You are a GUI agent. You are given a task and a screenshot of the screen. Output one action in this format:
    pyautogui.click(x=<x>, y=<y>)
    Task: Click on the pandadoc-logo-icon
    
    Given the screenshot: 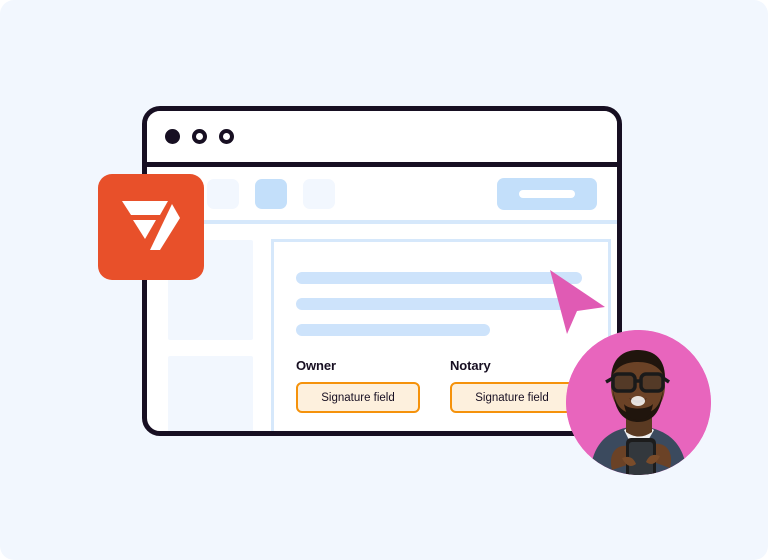 What is the action you would take?
    pyautogui.click(x=151, y=225)
    